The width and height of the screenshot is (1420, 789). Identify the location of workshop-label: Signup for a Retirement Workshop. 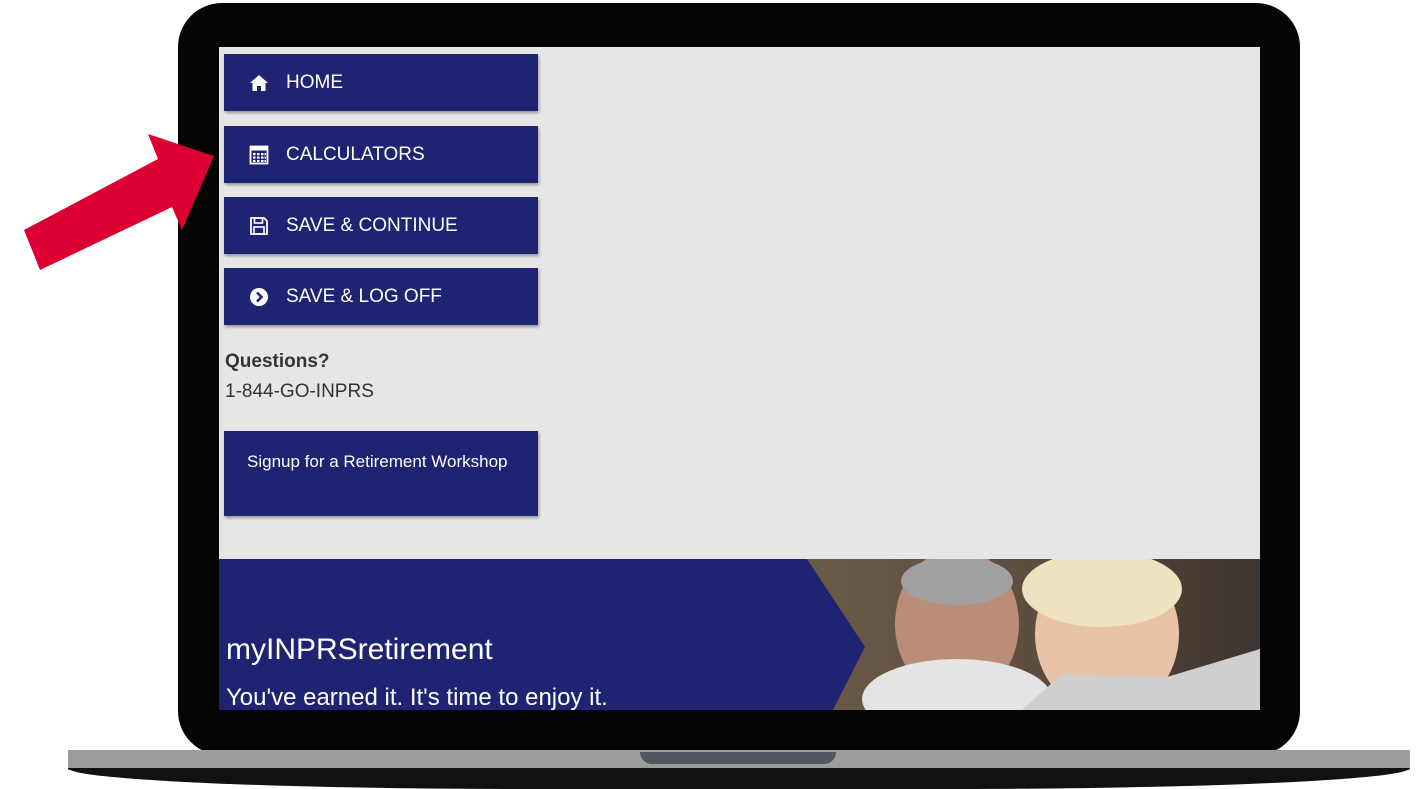
(377, 461).